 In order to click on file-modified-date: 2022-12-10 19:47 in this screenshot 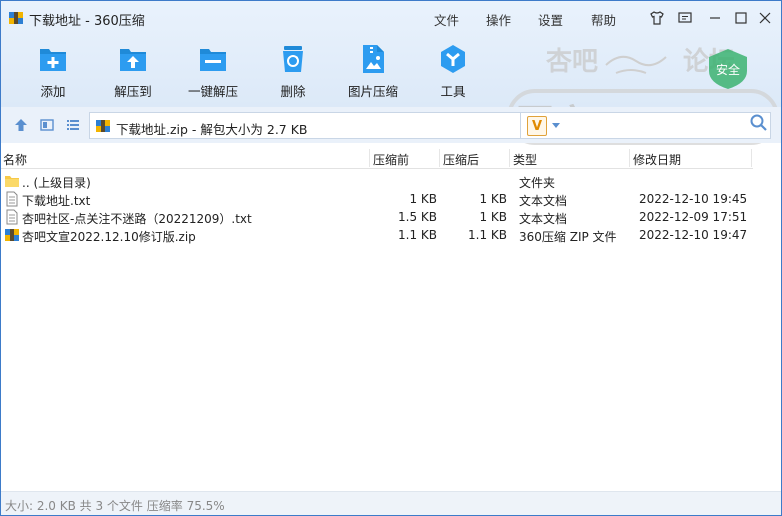, I will do `click(693, 235)`.